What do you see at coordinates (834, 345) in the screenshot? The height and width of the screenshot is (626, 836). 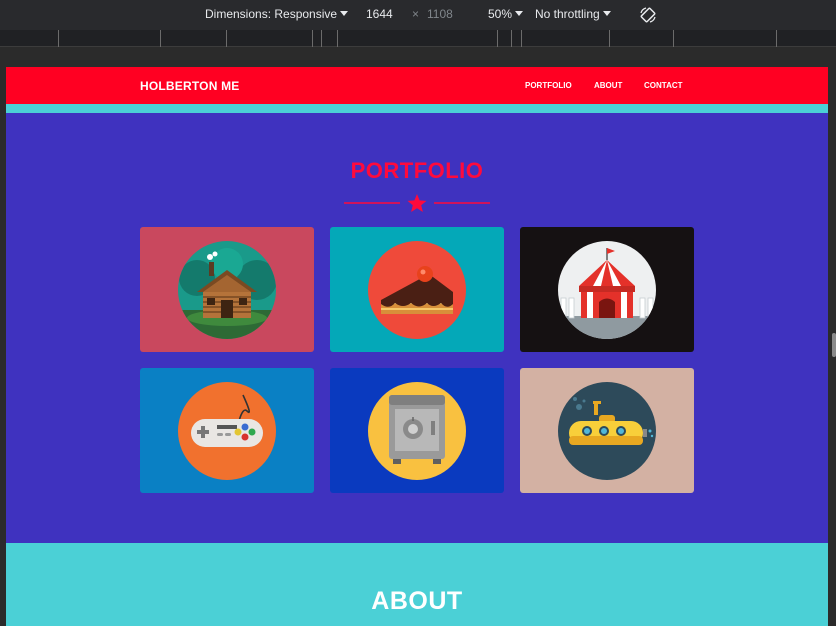 I see `resize-handle` at bounding box center [834, 345].